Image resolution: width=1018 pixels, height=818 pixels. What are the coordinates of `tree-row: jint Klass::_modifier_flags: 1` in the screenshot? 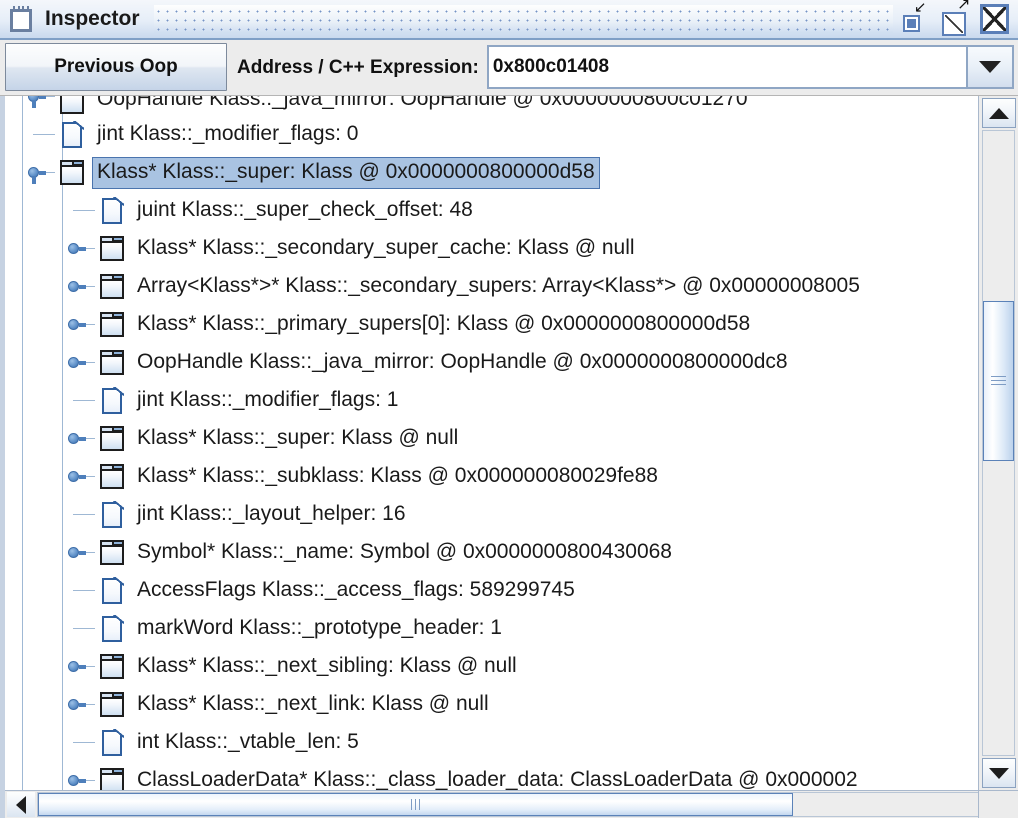 It's located at (491, 401).